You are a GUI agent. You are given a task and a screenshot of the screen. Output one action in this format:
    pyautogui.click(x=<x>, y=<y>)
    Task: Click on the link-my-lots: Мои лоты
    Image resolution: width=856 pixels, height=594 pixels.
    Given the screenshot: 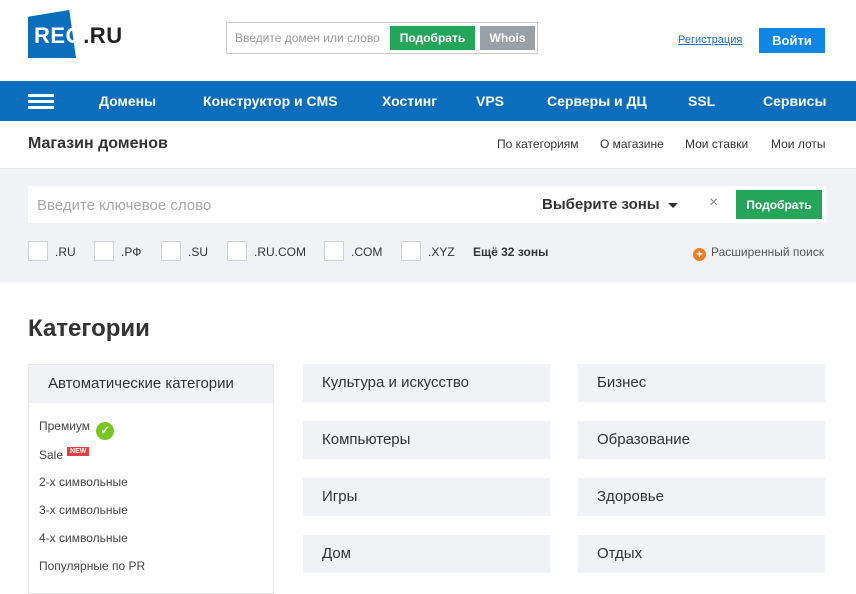 What is the action you would take?
    pyautogui.click(x=798, y=144)
    